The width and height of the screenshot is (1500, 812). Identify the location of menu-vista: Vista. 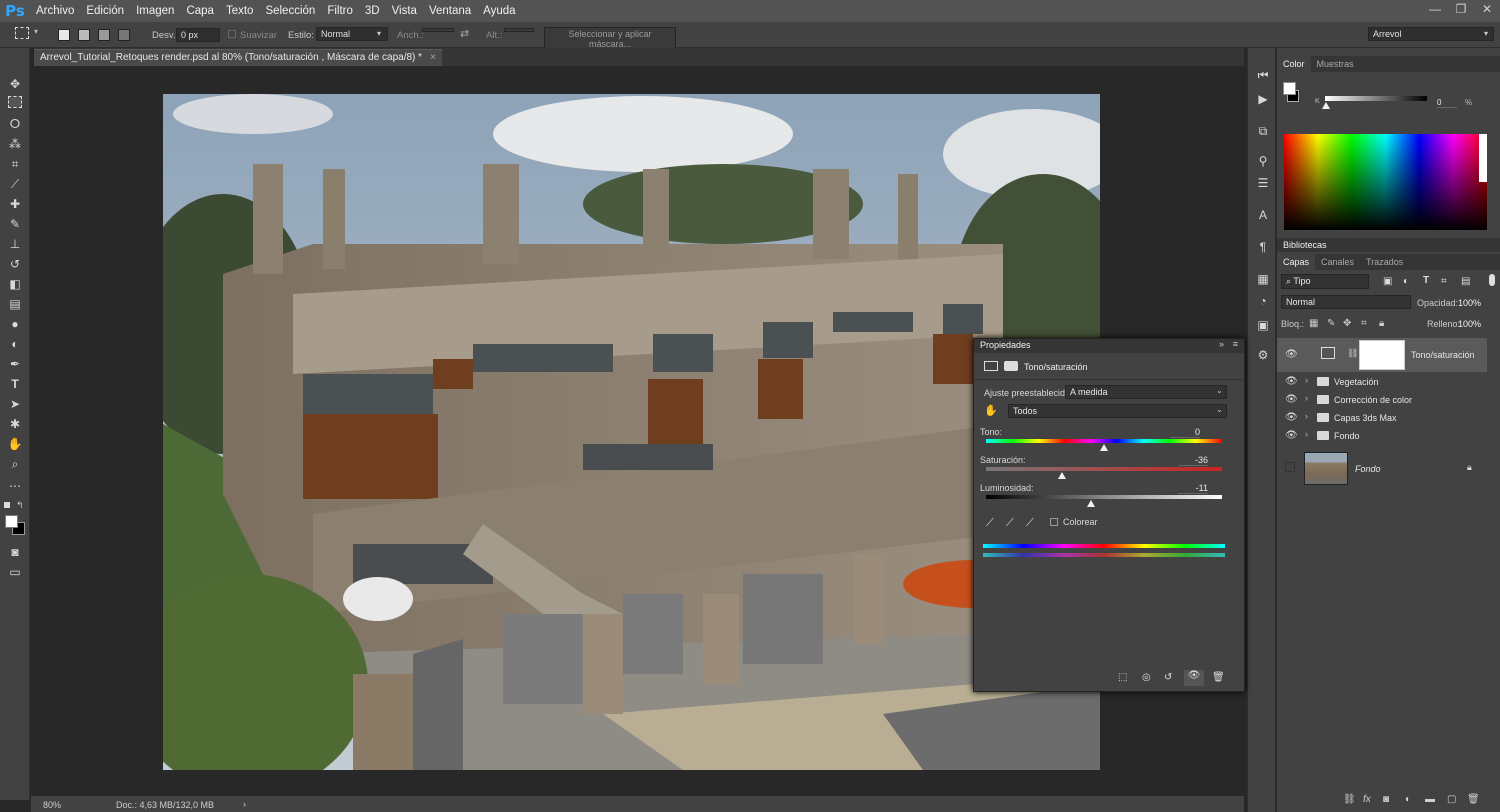
(404, 11).